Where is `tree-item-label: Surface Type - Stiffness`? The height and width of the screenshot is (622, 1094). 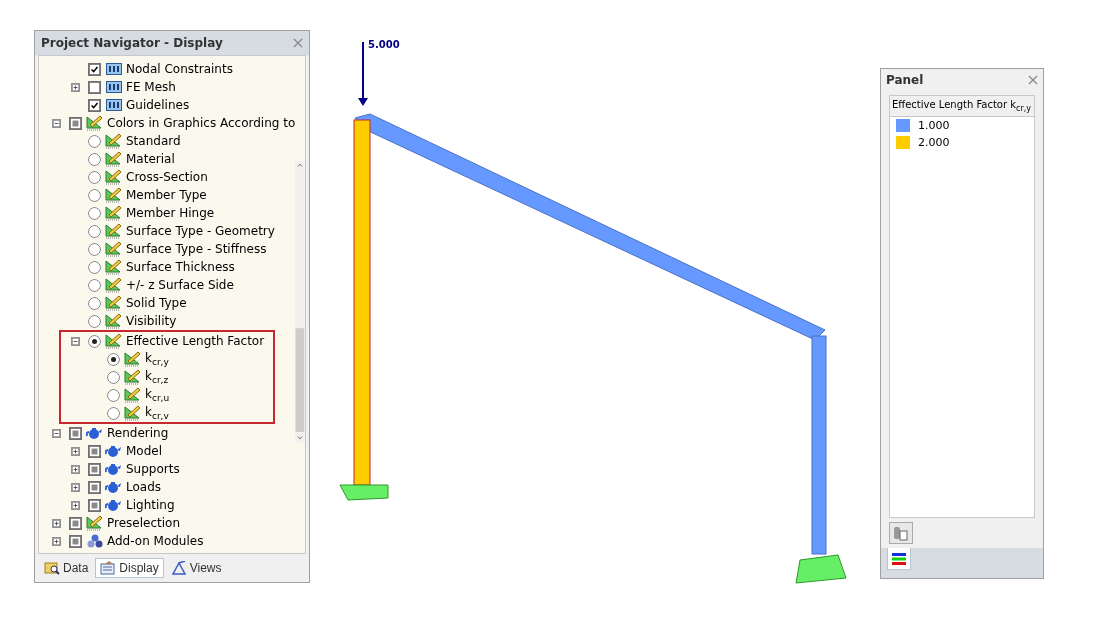 tree-item-label: Surface Type - Stiffness is located at coordinates (195, 249).